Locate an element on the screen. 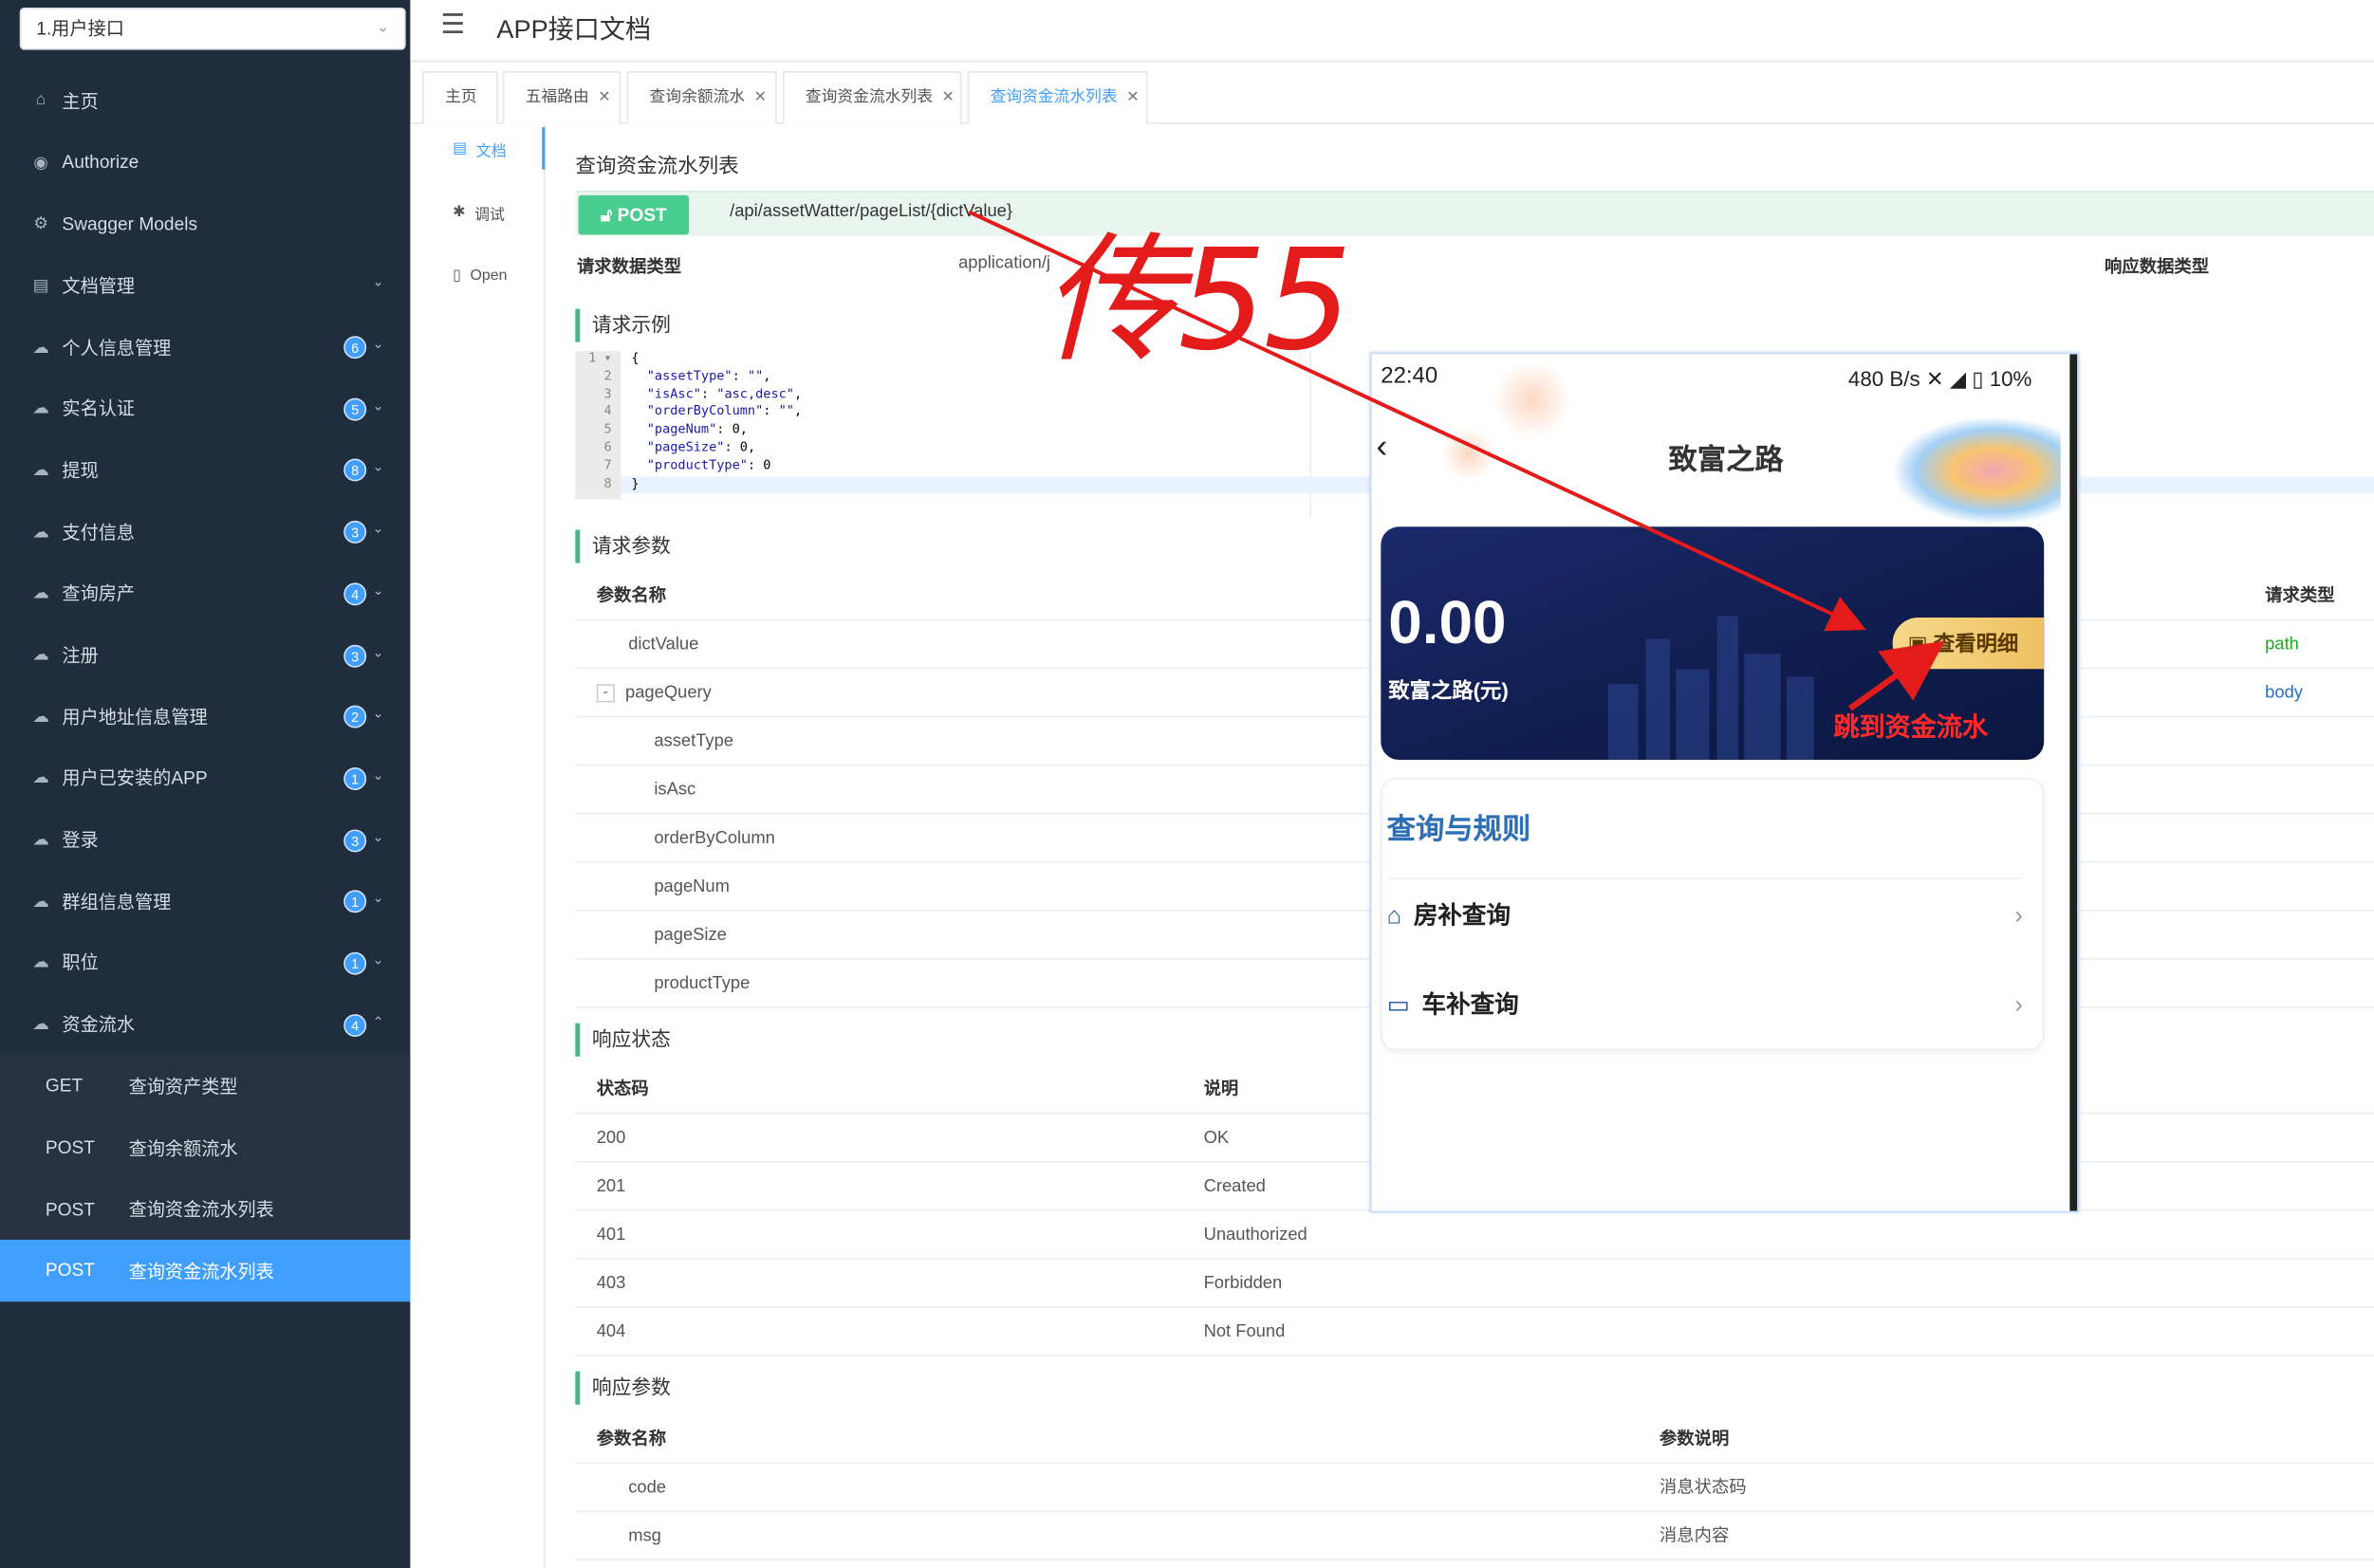 This screenshot has width=2374, height=1568. sidebar-item: ☁ 个人信息管理 6 ⌄ is located at coordinates (205, 347).